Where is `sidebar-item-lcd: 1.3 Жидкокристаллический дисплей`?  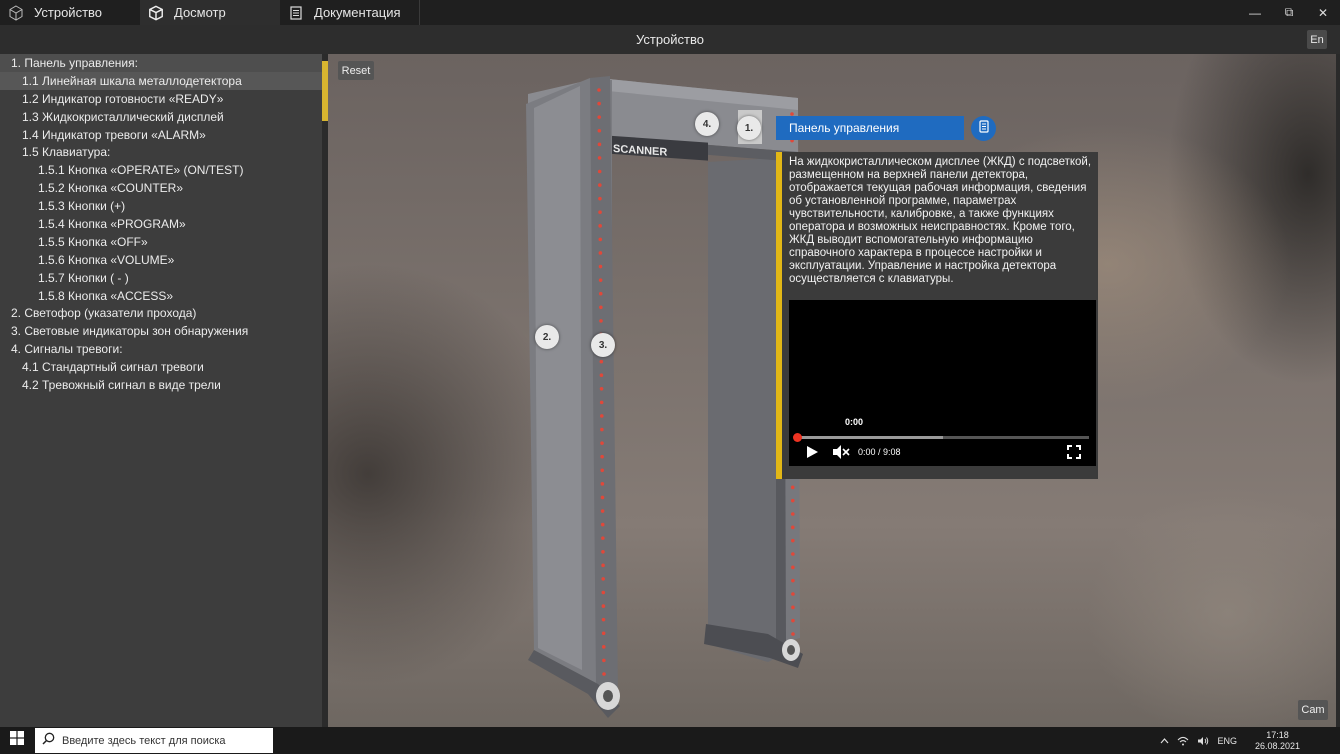 sidebar-item-lcd: 1.3 Жидкокристаллический дисплей is located at coordinates (161, 117).